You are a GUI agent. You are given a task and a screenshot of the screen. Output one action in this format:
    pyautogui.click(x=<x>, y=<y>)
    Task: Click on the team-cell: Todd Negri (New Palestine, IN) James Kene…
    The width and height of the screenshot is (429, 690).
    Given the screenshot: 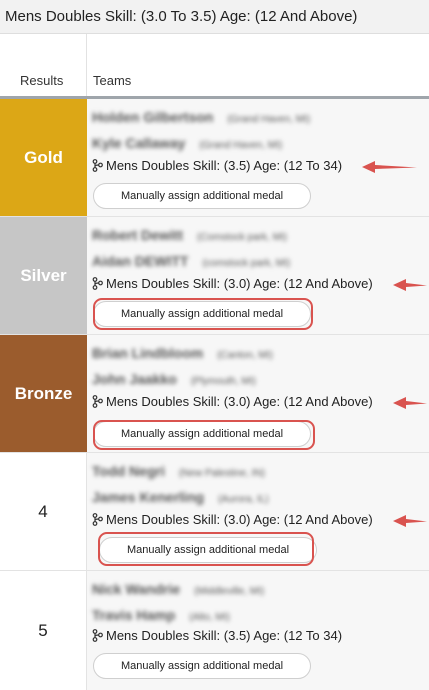 What is the action you would take?
    pyautogui.click(x=258, y=511)
    